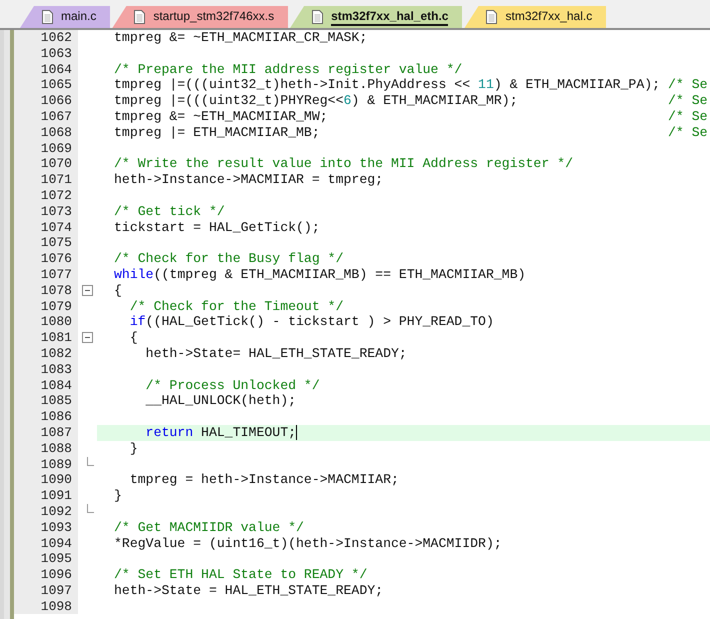 Image resolution: width=710 pixels, height=619 pixels. What do you see at coordinates (220, 432) in the screenshot?
I see `code-line: return HAL_TIMEOUT;` at bounding box center [220, 432].